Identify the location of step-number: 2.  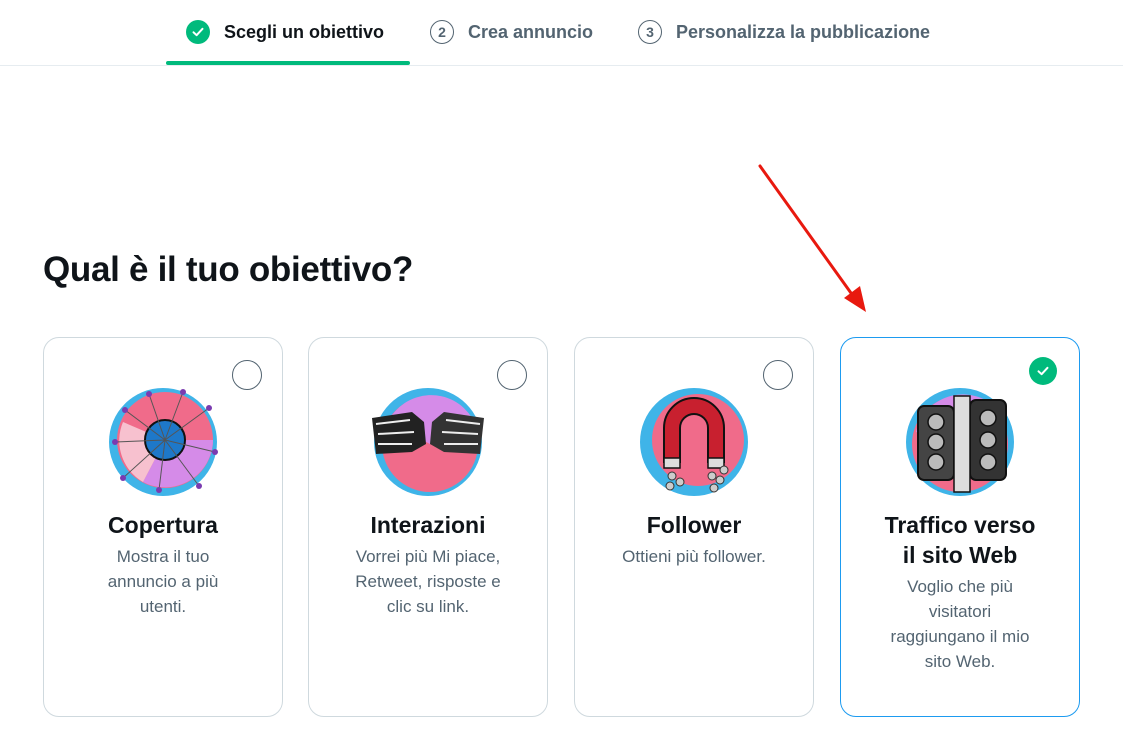
(442, 32).